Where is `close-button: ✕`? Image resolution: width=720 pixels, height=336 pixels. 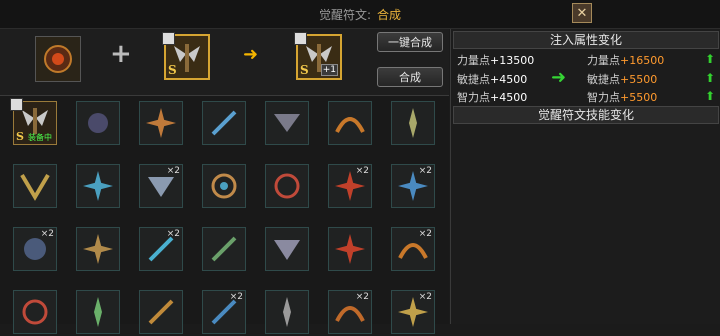
close-button: ✕ is located at coordinates (582, 13).